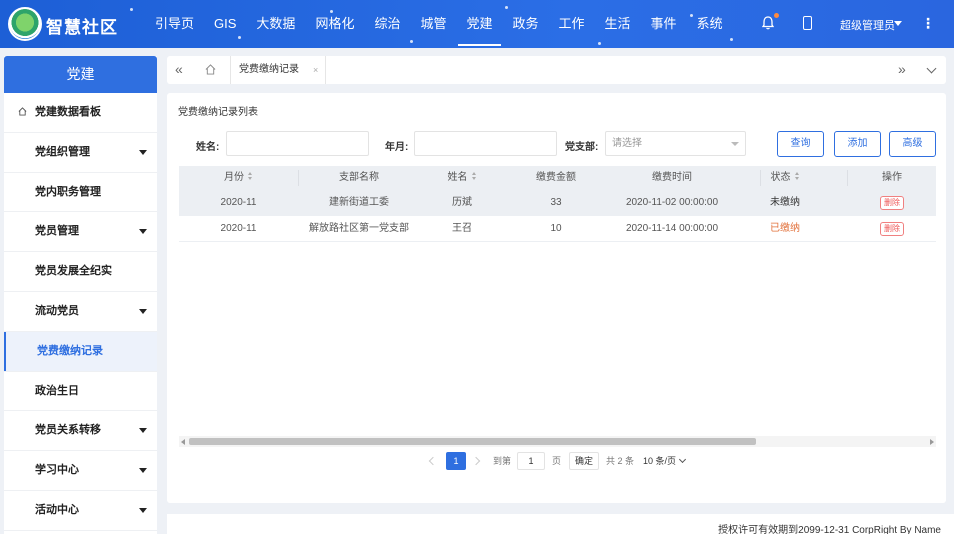  I want to click on status-badge: 已缴纳, so click(785, 228).